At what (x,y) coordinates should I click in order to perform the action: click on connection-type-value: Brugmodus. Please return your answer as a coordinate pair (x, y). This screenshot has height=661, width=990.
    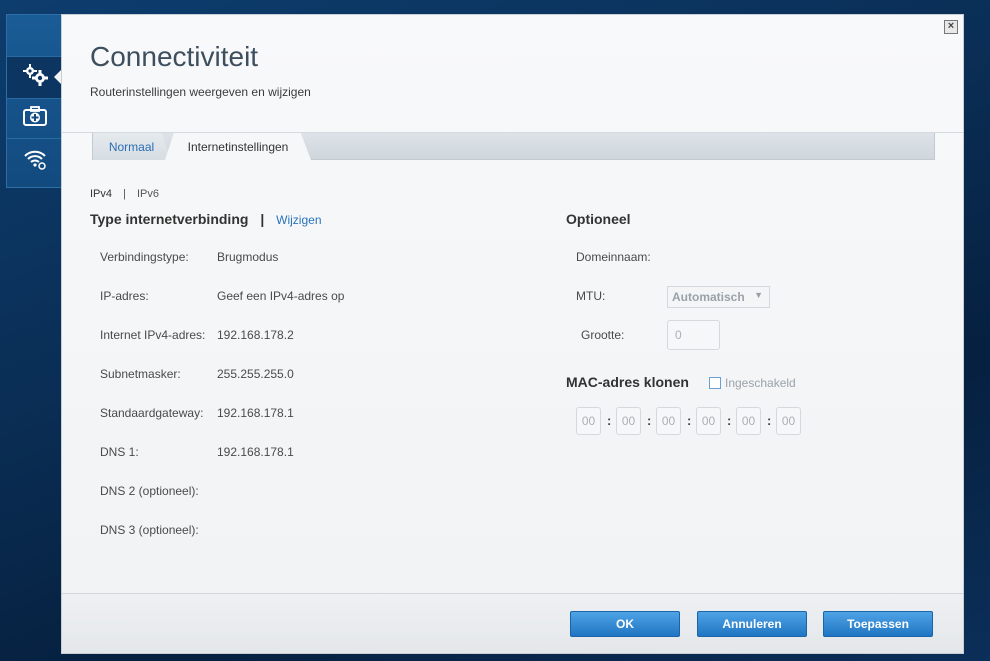
    Looking at the image, I should click on (248, 257).